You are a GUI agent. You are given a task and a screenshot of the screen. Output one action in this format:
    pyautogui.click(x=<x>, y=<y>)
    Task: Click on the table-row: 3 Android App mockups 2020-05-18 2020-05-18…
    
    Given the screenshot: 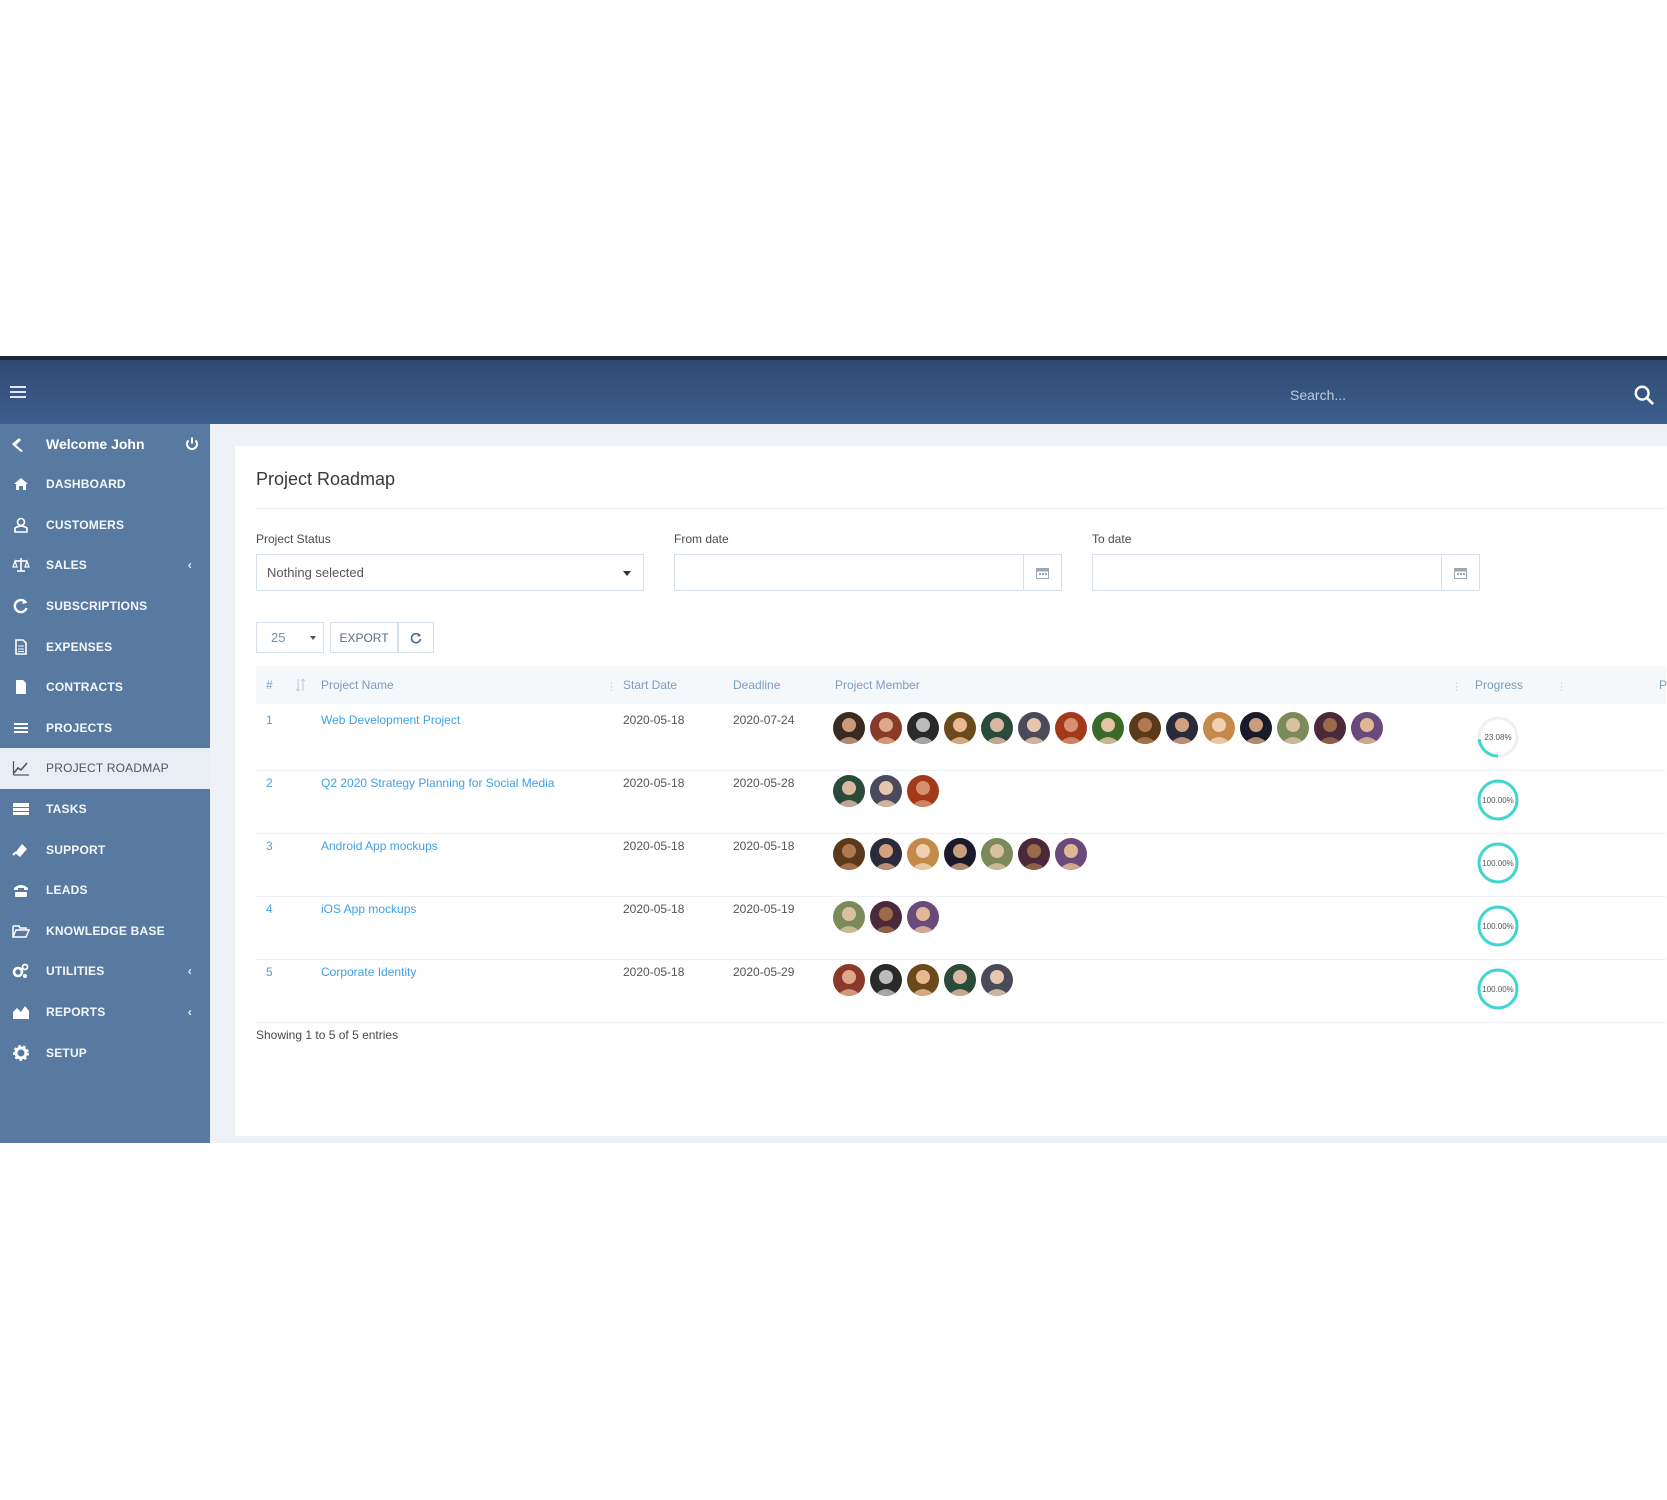 What is the action you would take?
    pyautogui.click(x=961, y=863)
    